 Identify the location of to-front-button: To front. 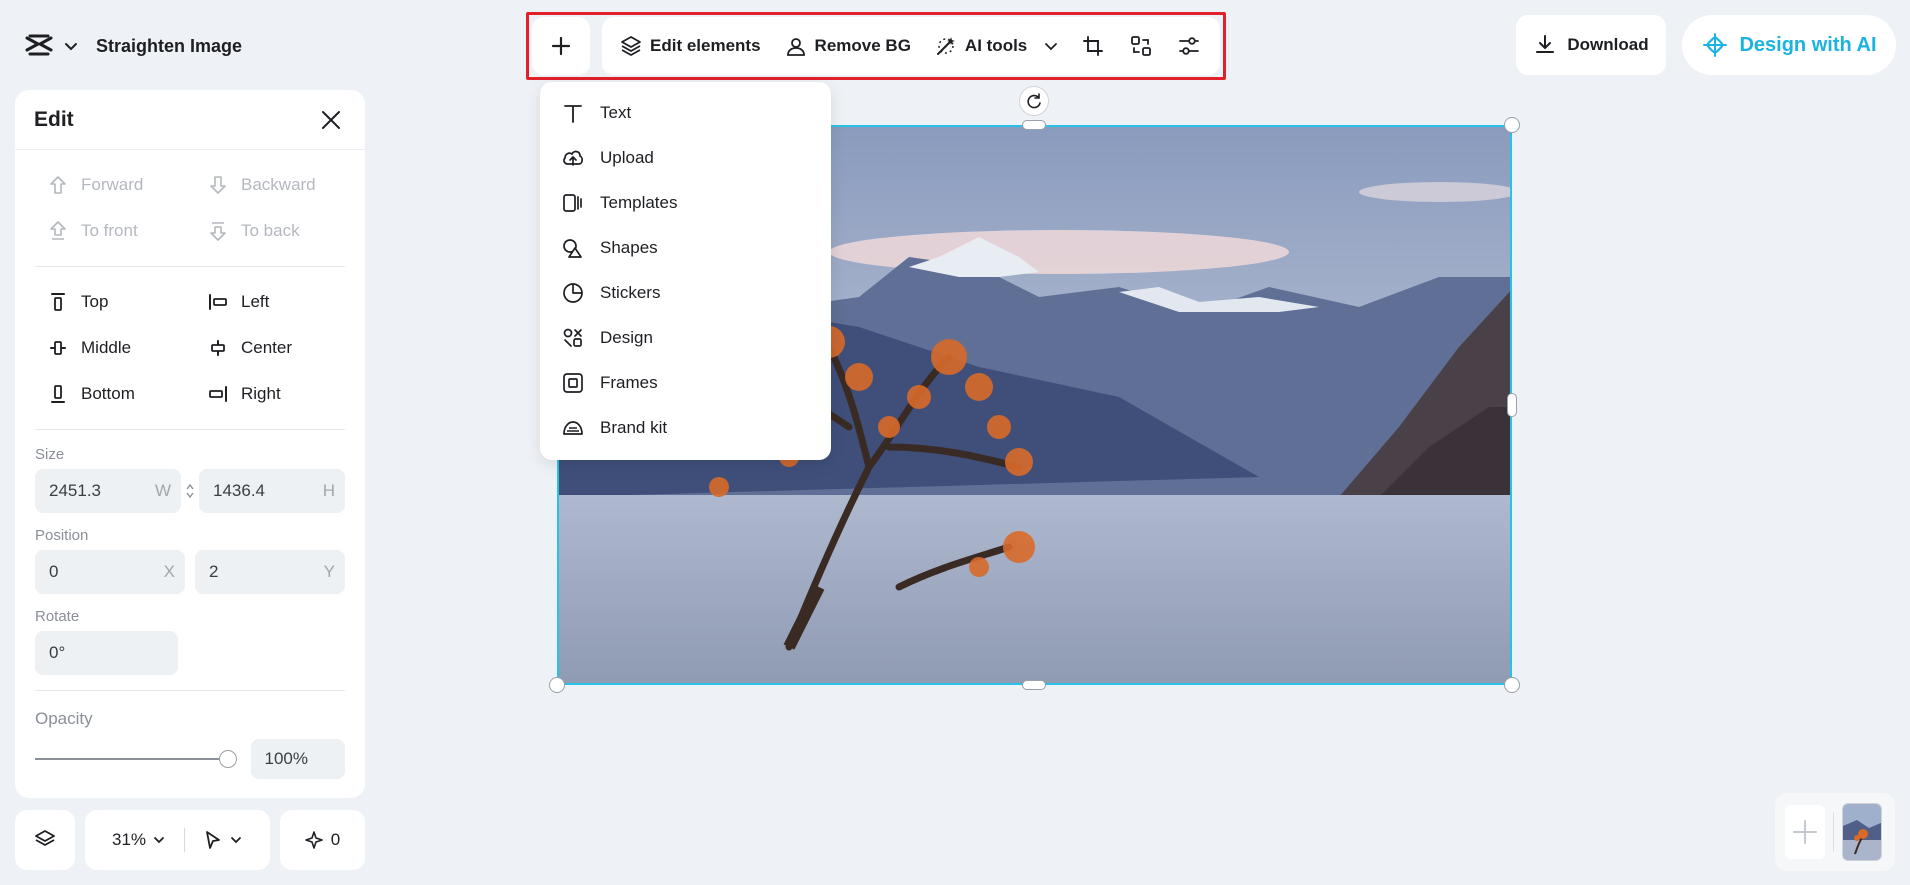
(127, 231).